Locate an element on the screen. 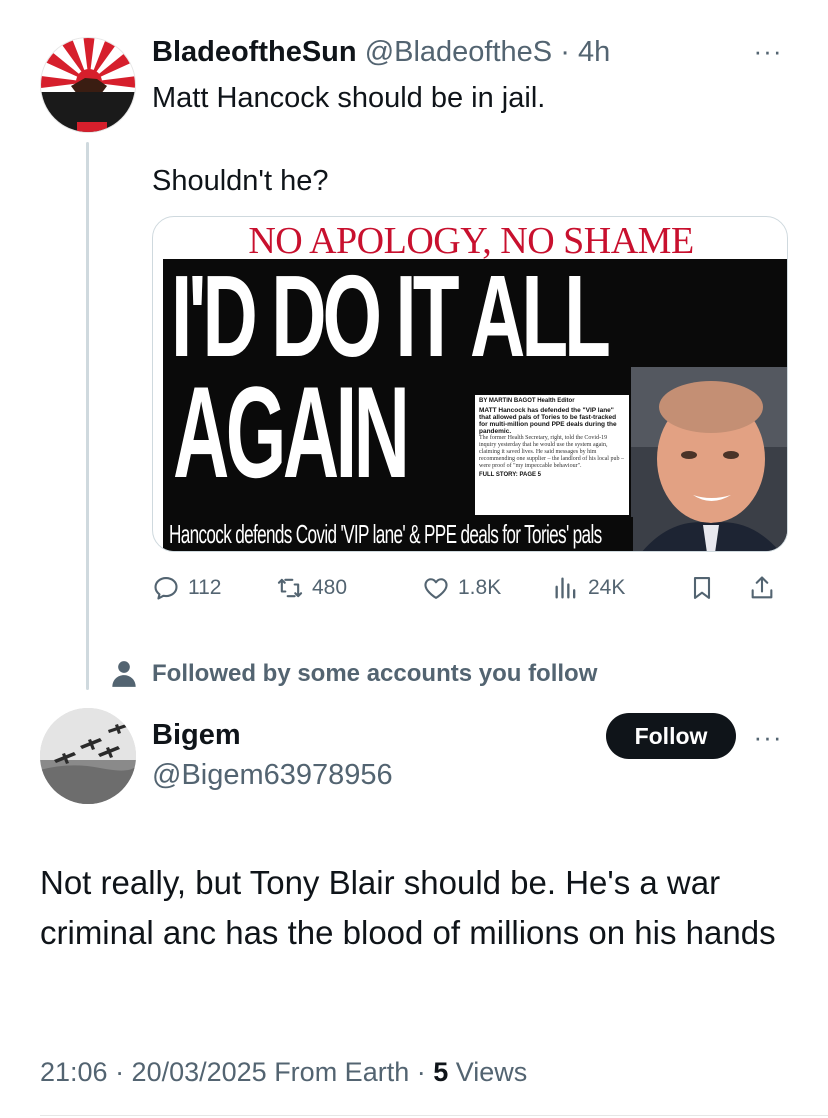 This screenshot has width=828, height=1118. bookmark-button is located at coordinates (706, 588).